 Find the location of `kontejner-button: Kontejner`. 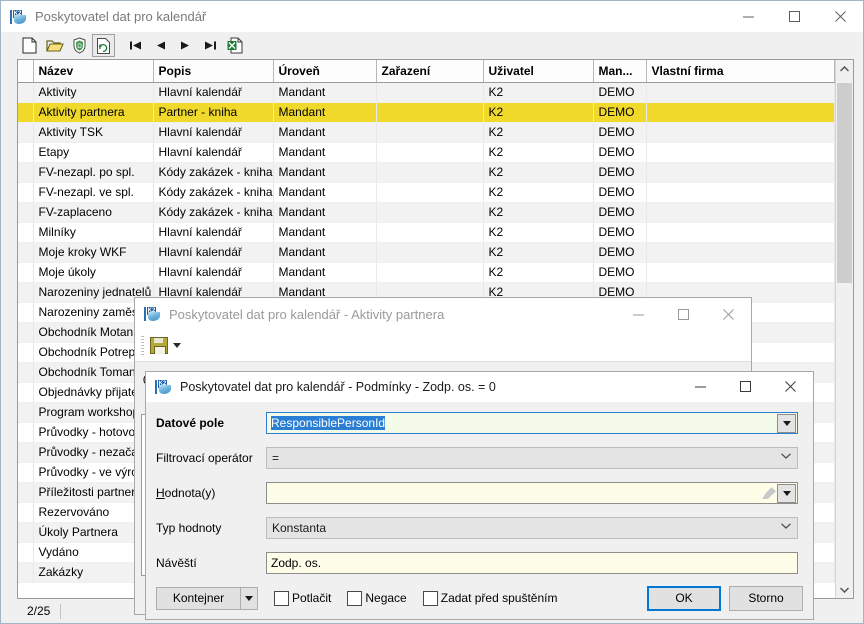

kontejner-button: Kontejner is located at coordinates (198, 598).